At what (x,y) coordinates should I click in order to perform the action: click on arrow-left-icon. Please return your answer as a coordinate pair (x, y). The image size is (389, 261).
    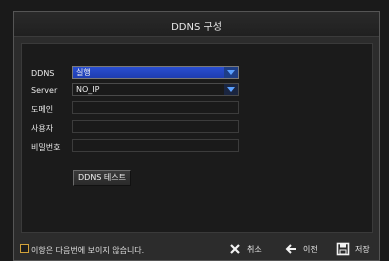
    Looking at the image, I should click on (291, 249).